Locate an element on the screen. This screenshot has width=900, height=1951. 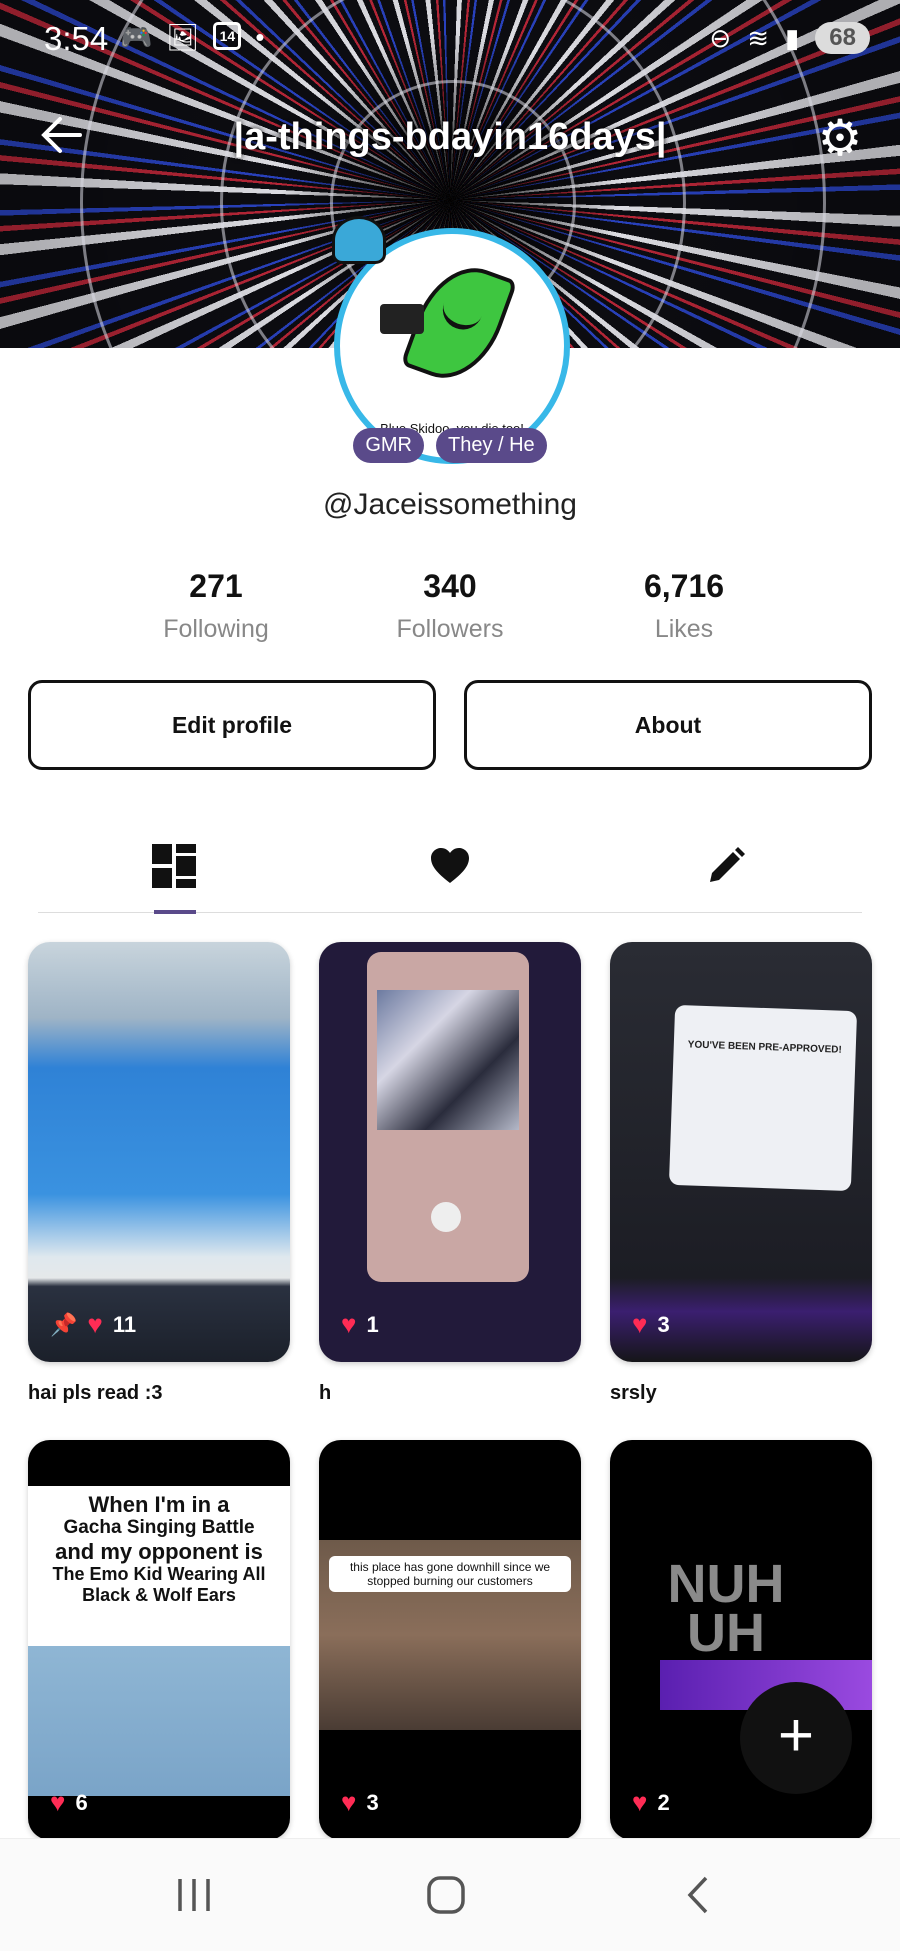
create-post-button: + is located at coordinates (796, 1738).